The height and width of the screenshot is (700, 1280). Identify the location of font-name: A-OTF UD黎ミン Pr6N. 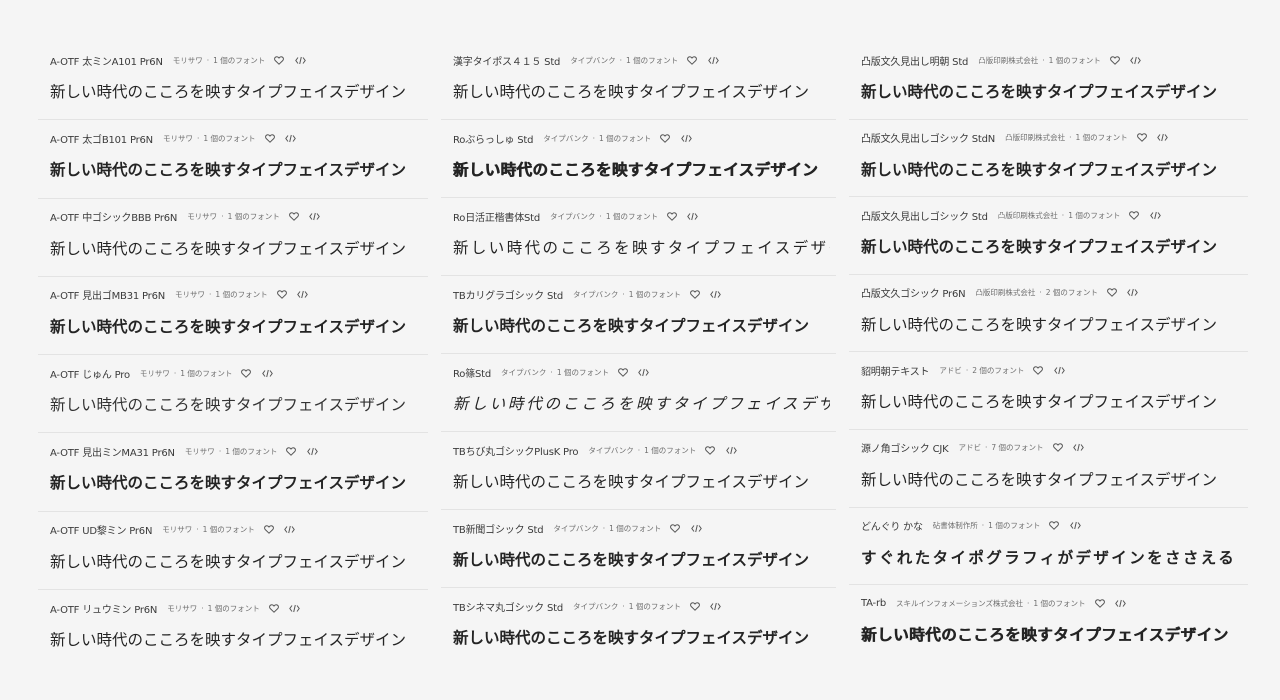
(101, 529).